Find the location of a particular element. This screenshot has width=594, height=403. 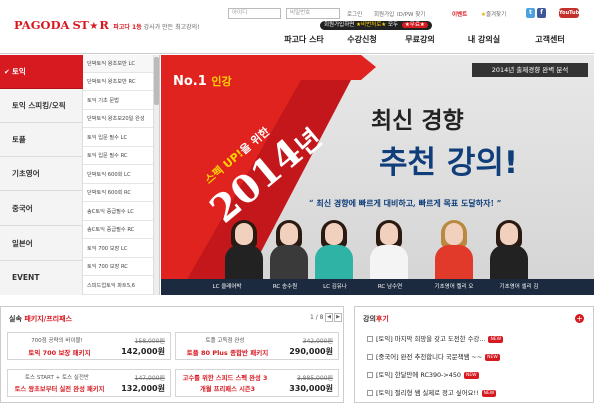

package-name: 토플 80 Plus 종합반 패키지 is located at coordinates (227, 353).